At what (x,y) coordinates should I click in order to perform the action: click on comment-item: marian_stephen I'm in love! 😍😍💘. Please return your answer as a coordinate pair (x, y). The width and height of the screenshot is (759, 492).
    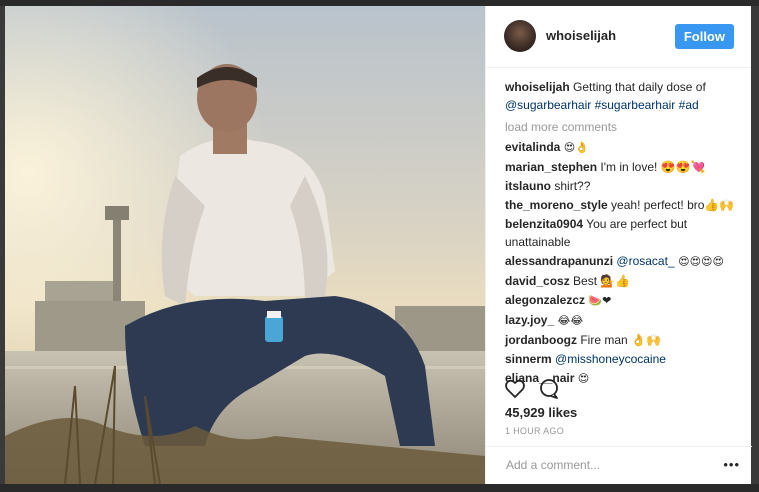
    Looking at the image, I should click on (623, 167).